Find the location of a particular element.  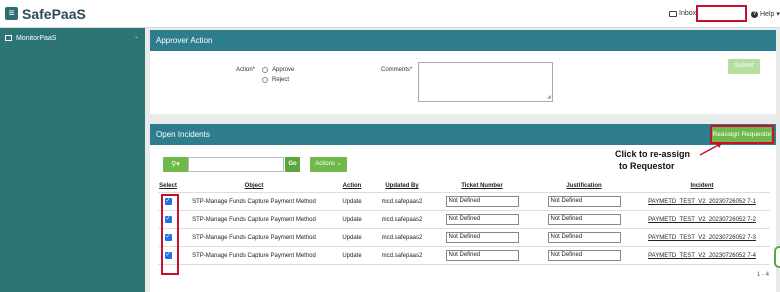

incident-link: PAYMETD_TEST_V2_20230726052 7-3 is located at coordinates (702, 237).